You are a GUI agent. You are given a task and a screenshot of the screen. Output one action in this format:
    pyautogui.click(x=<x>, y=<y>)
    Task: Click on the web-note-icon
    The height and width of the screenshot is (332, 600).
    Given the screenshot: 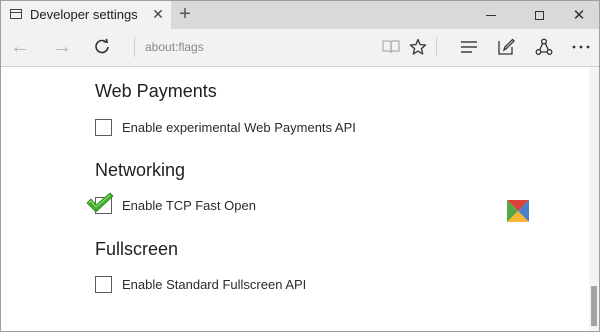 What is the action you would take?
    pyautogui.click(x=506, y=46)
    